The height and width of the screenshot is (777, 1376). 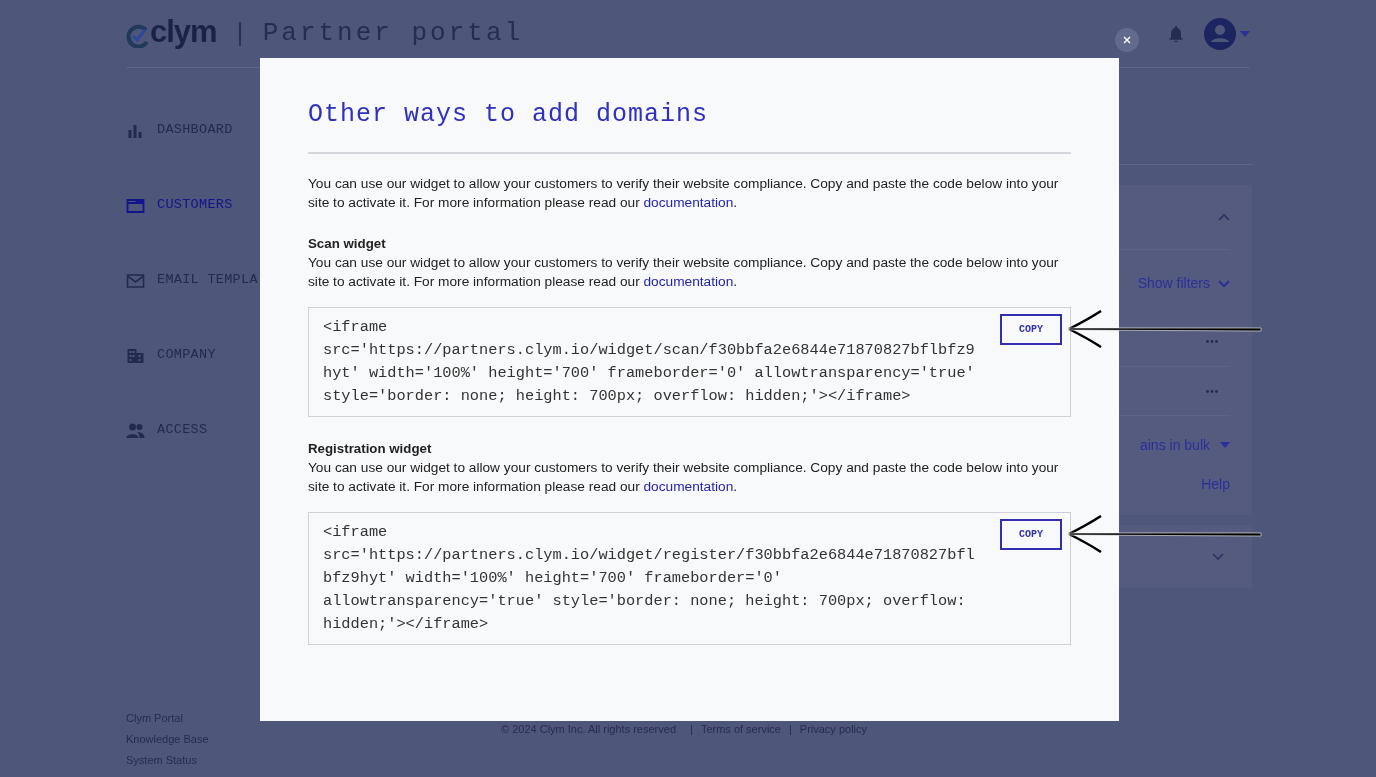 I want to click on bell-icon, so click(x=1176, y=33).